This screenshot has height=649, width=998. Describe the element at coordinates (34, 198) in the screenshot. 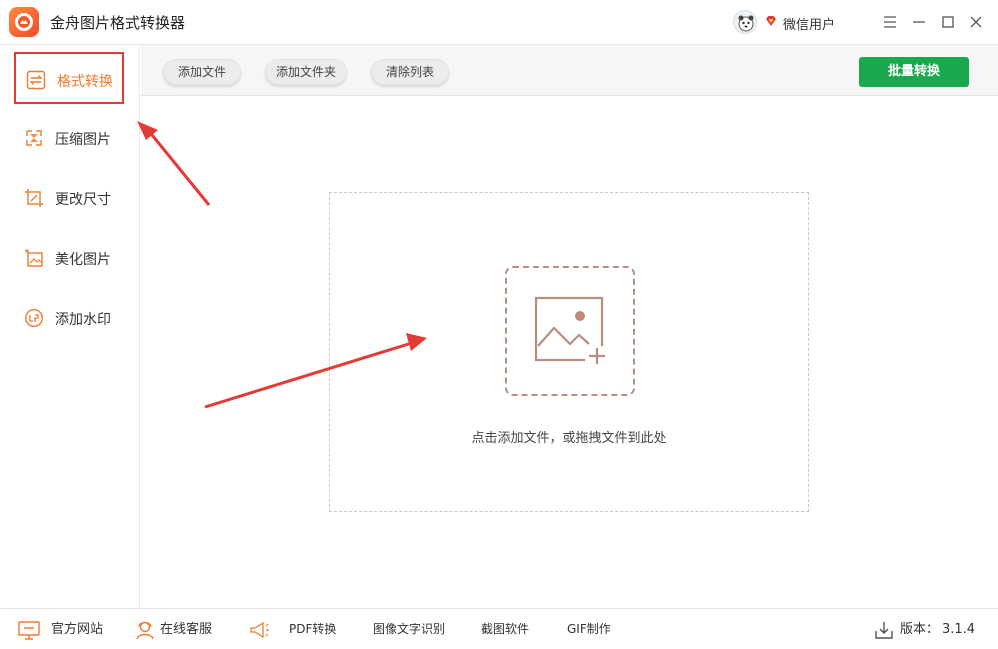

I see `resize-icon` at that location.